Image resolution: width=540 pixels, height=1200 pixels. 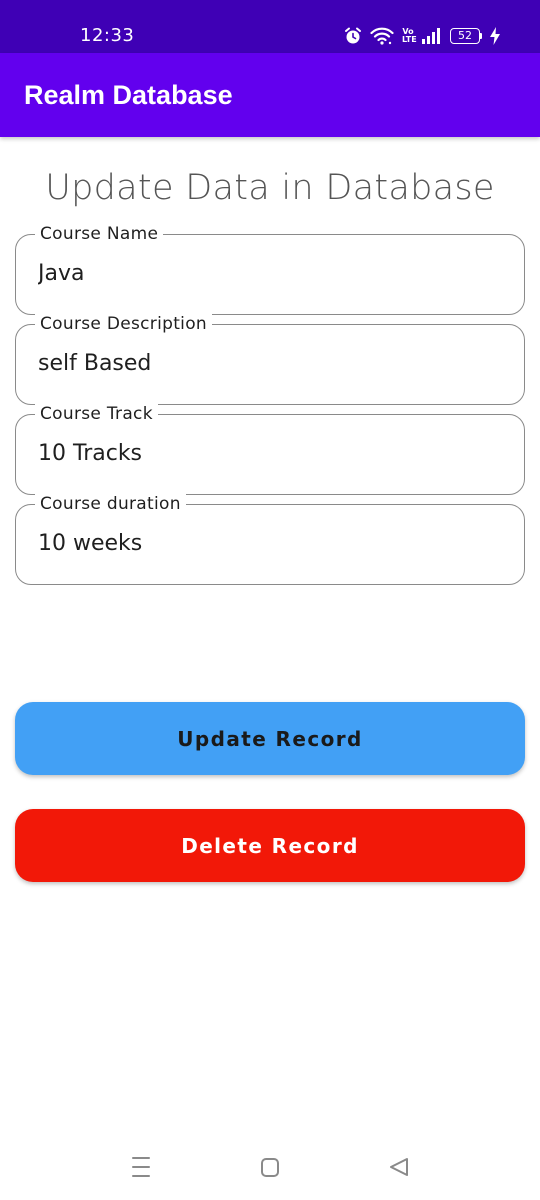 I want to click on course-duration-field: Course duration, so click(x=270, y=539).